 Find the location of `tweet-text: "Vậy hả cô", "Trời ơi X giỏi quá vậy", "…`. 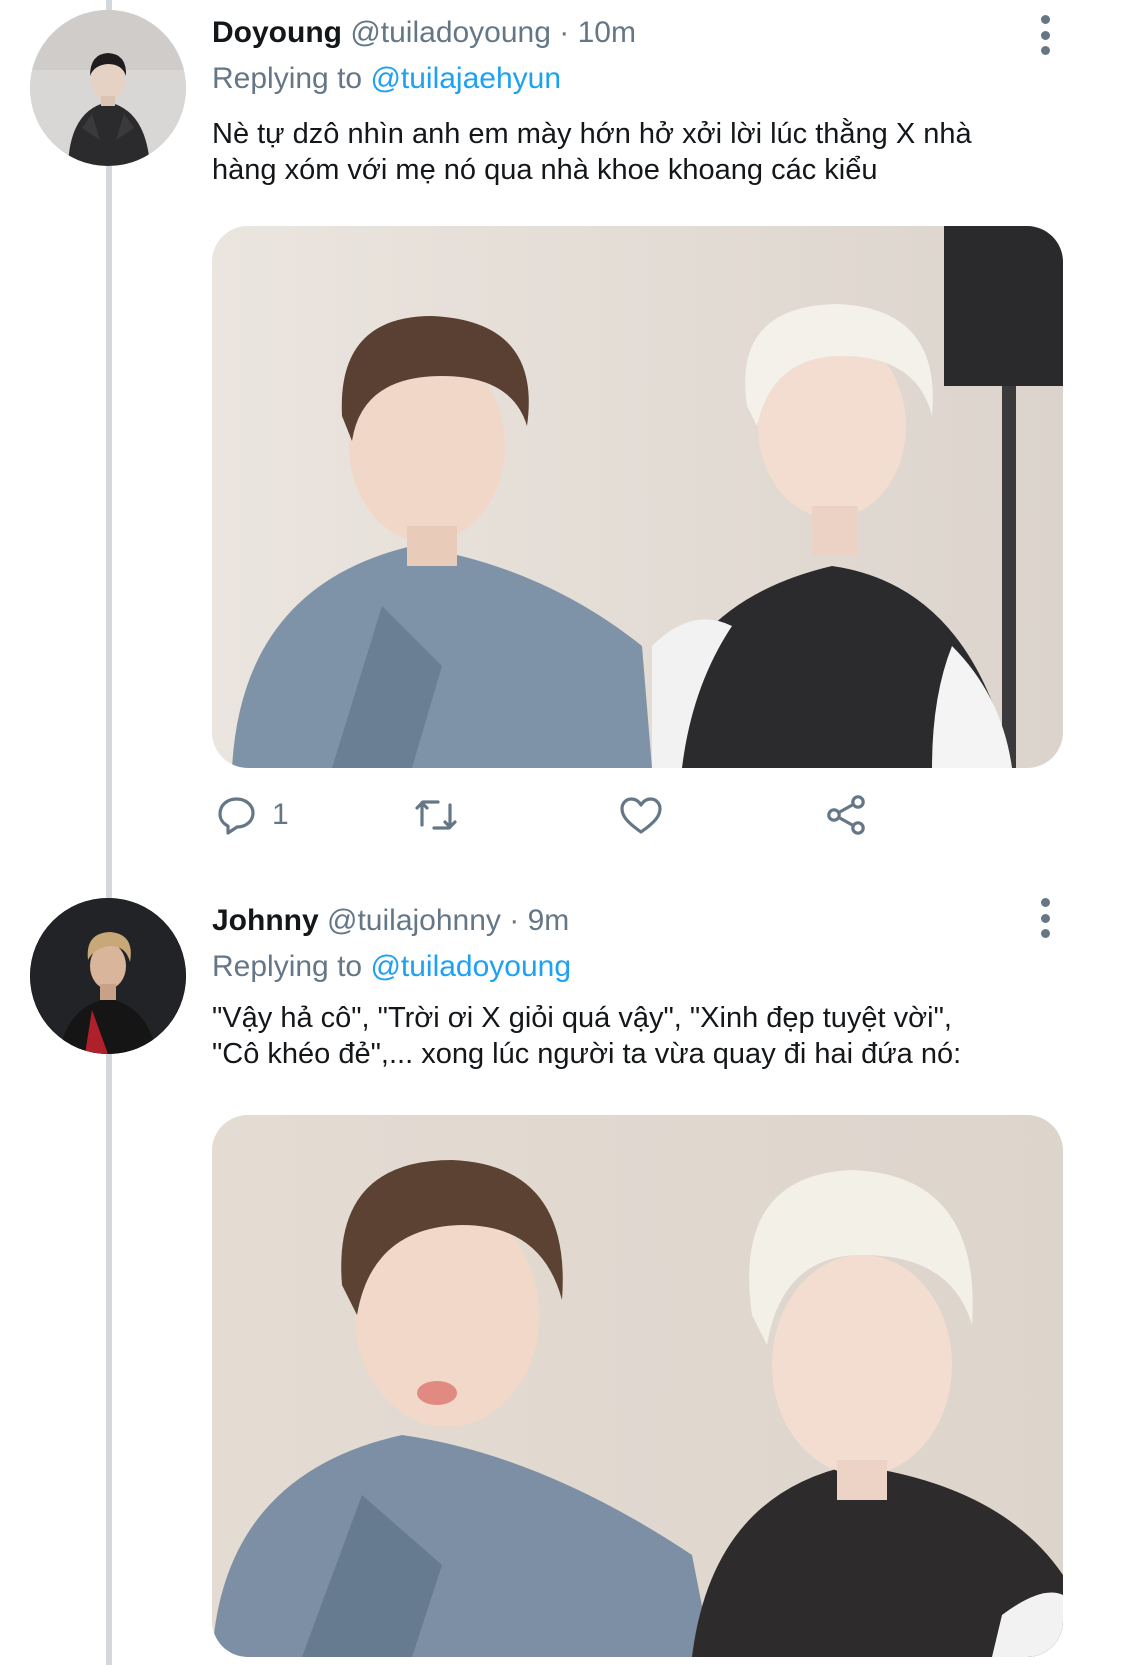

tweet-text: "Vậy hả cô", "Trời ơi X giỏi quá vậy", "… is located at coordinates (642, 1036).